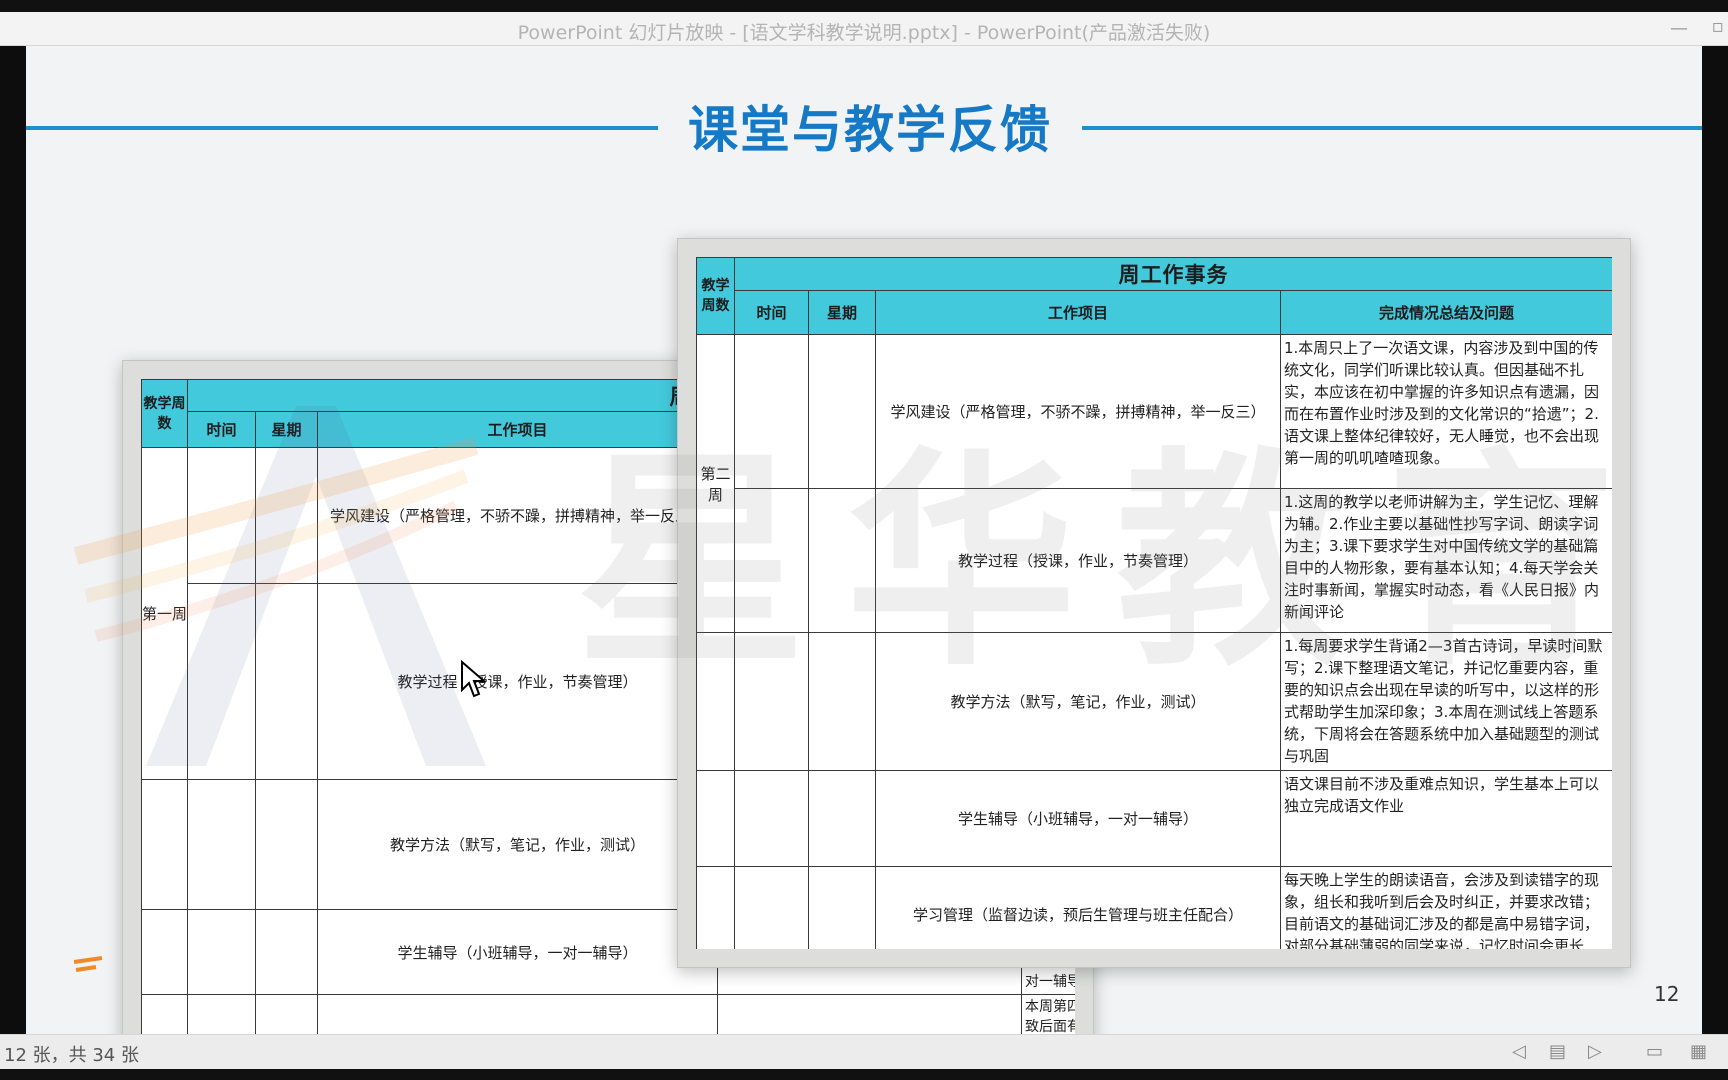 The image size is (1728, 1080). What do you see at coordinates (1595, 1051) in the screenshot?
I see `next-slide-icon: ▷` at bounding box center [1595, 1051].